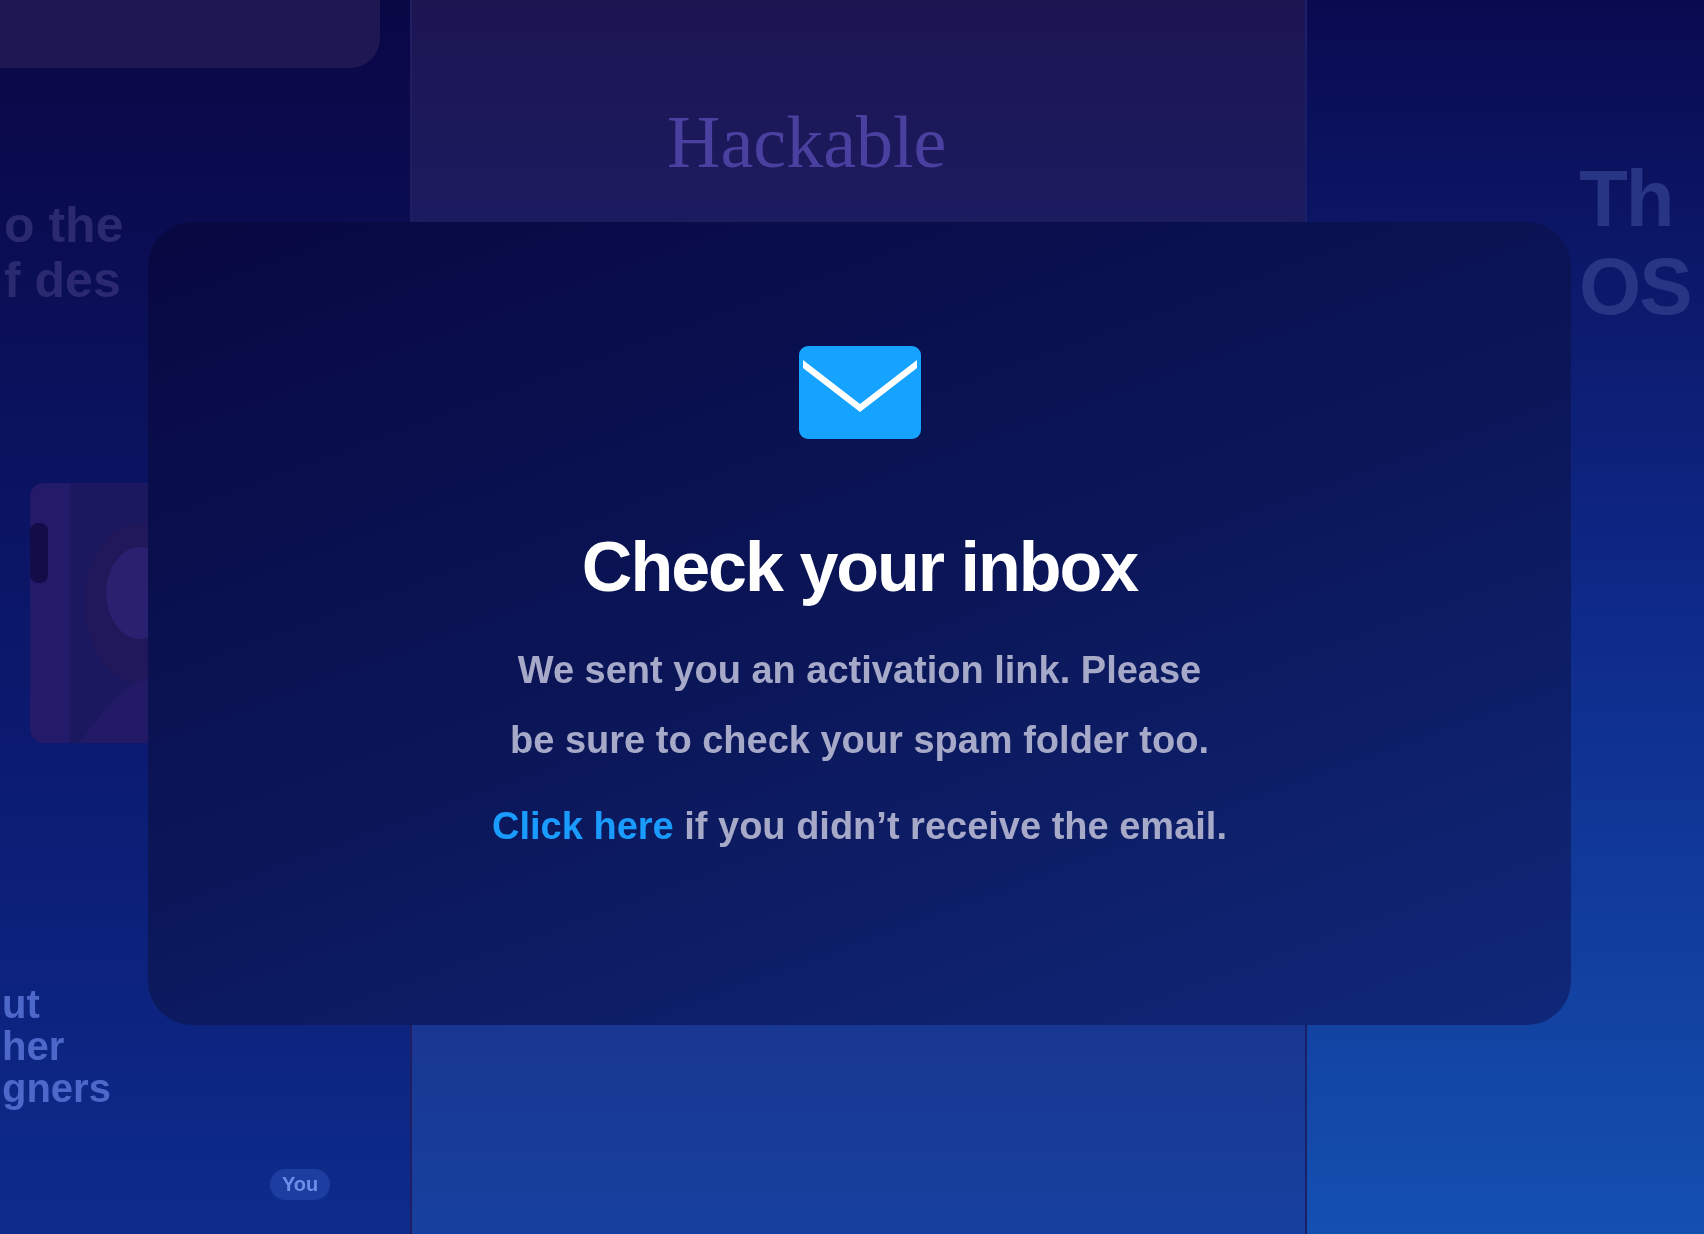 The image size is (1704, 1234). Describe the element at coordinates (859, 567) in the screenshot. I see `dialog-title: Check your inbox` at that location.